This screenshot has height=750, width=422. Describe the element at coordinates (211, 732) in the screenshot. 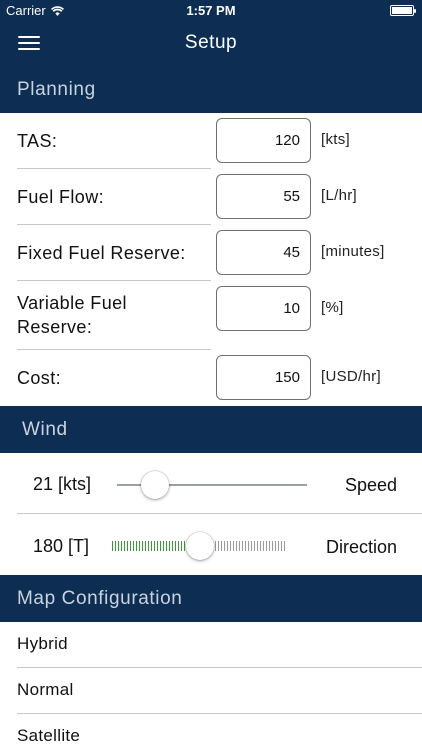

I see `map-option-satellite: Satellite` at that location.